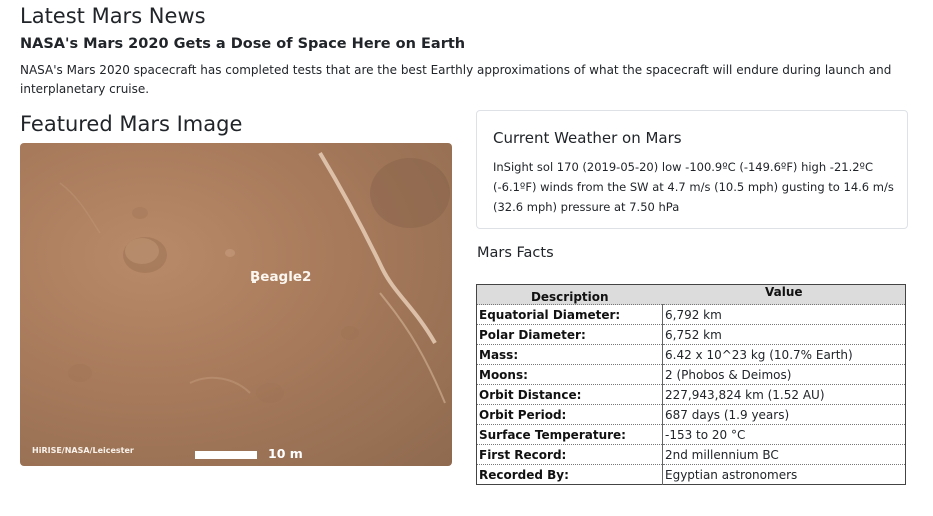  I want to click on table-row: Recorded By: Egyptian astronomers, so click(691, 474).